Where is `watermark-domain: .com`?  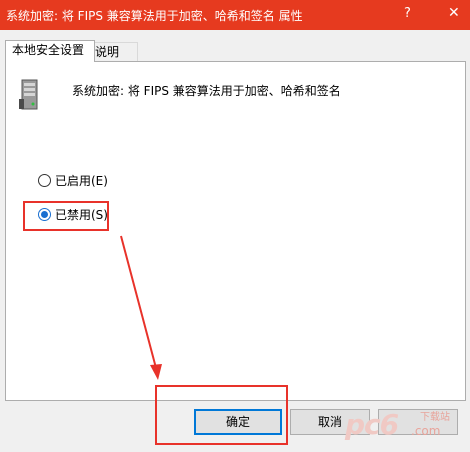 watermark-domain: .com is located at coordinates (426, 431).